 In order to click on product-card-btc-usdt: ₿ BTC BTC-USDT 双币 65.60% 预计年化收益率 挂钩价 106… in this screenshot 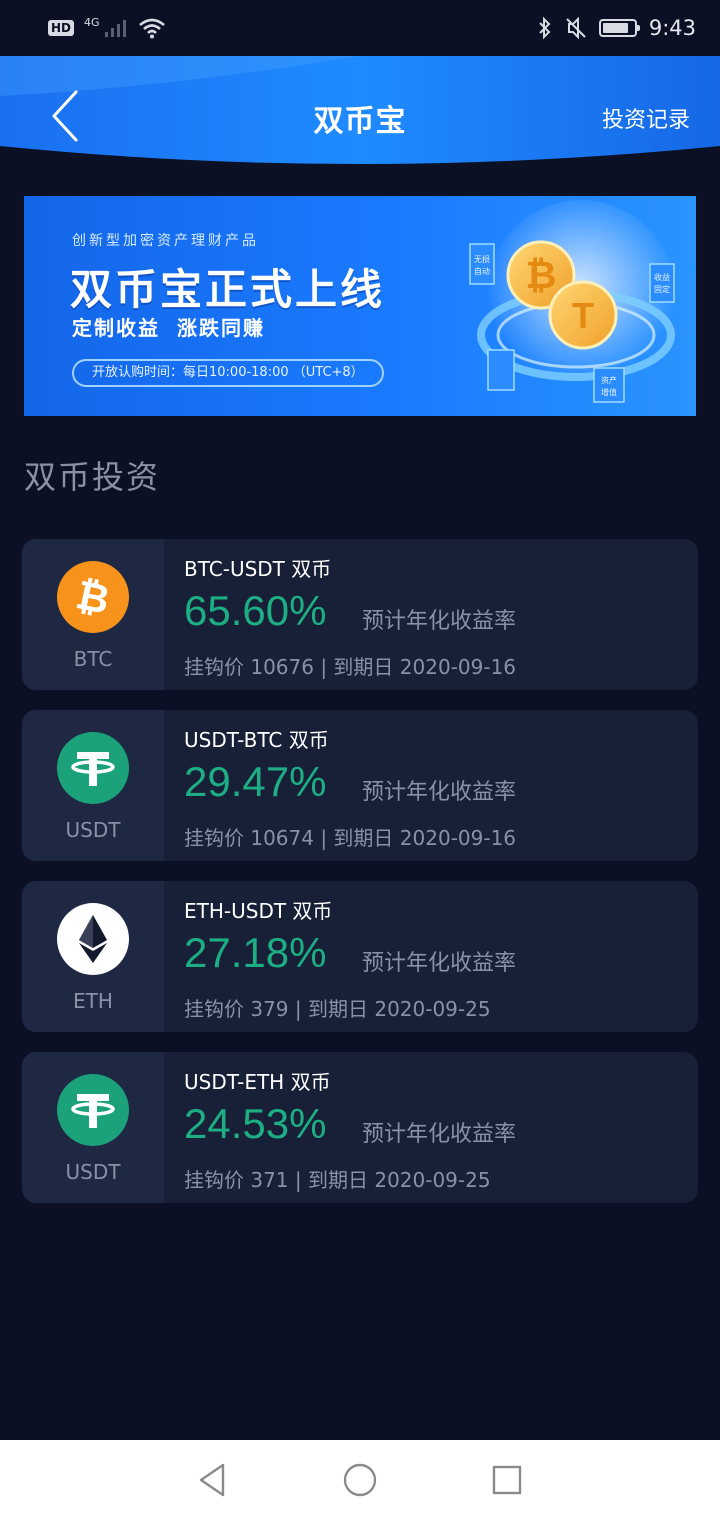, I will do `click(360, 614)`.